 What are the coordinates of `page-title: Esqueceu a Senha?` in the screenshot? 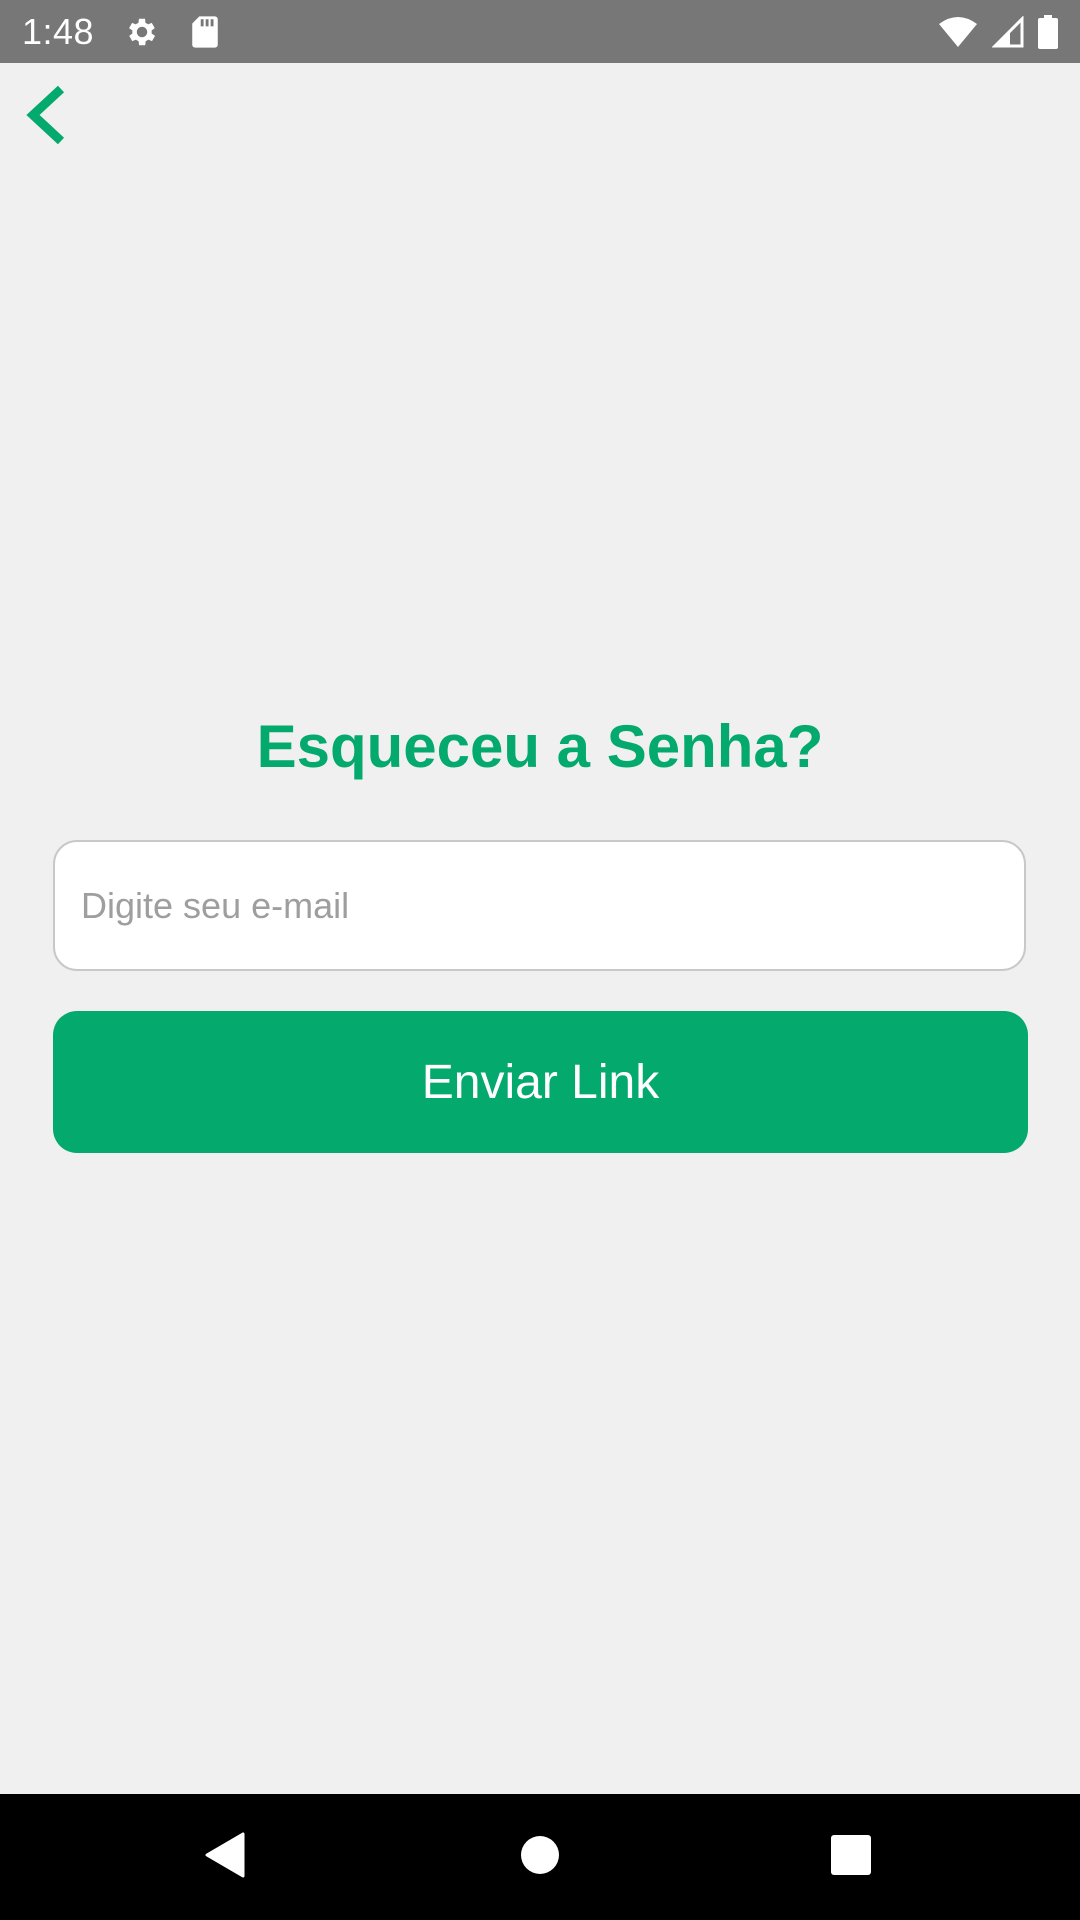 It's located at (540, 746).